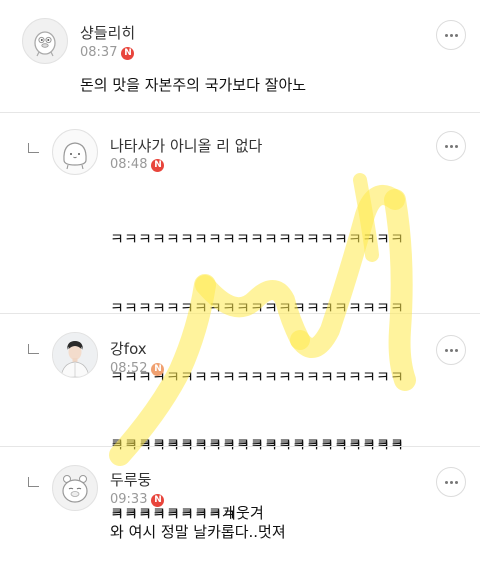 The image size is (480, 573). I want to click on comment-text-line: ㅋㅋㅋㅋㅋㅋㅋㅋㅋㅋㅋㅋㅋㅋㅋㅋㅋㅋㅋㅋㅋ, so click(257, 239).